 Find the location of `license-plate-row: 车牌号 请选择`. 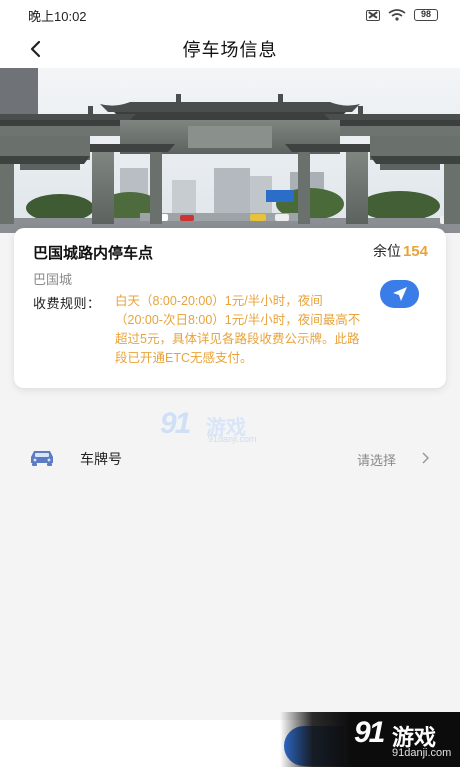

license-plate-row: 车牌号 请选择 is located at coordinates (230, 458).